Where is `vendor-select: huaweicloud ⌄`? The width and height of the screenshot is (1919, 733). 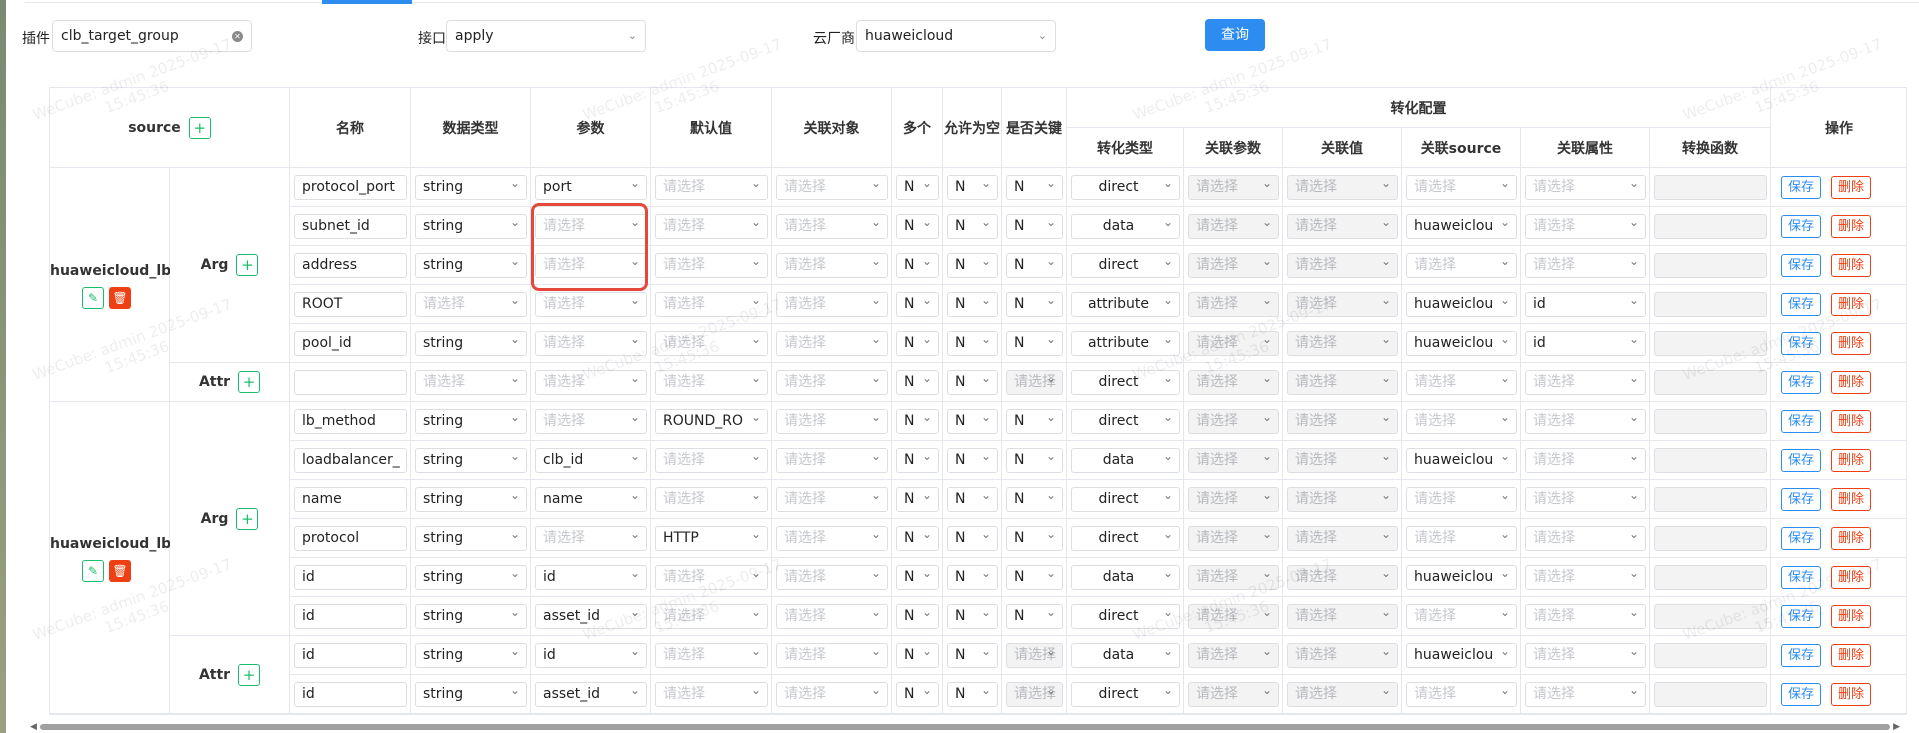 vendor-select: huaweicloud ⌄ is located at coordinates (956, 36).